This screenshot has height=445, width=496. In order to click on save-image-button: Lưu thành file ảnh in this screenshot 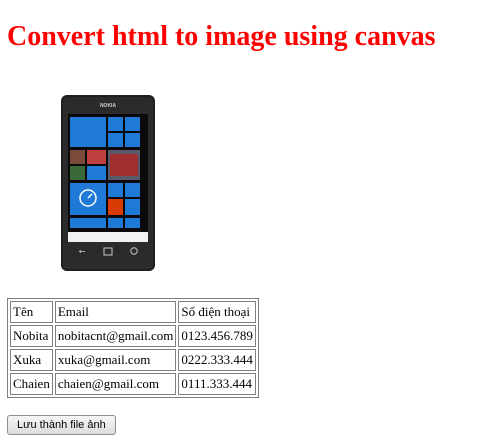, I will do `click(61, 425)`.